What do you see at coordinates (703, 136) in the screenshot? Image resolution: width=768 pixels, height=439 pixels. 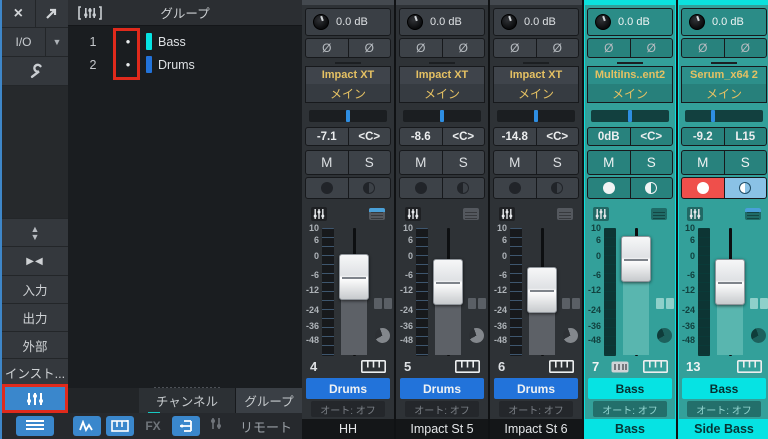 I see `volume-readout: -9.2` at bounding box center [703, 136].